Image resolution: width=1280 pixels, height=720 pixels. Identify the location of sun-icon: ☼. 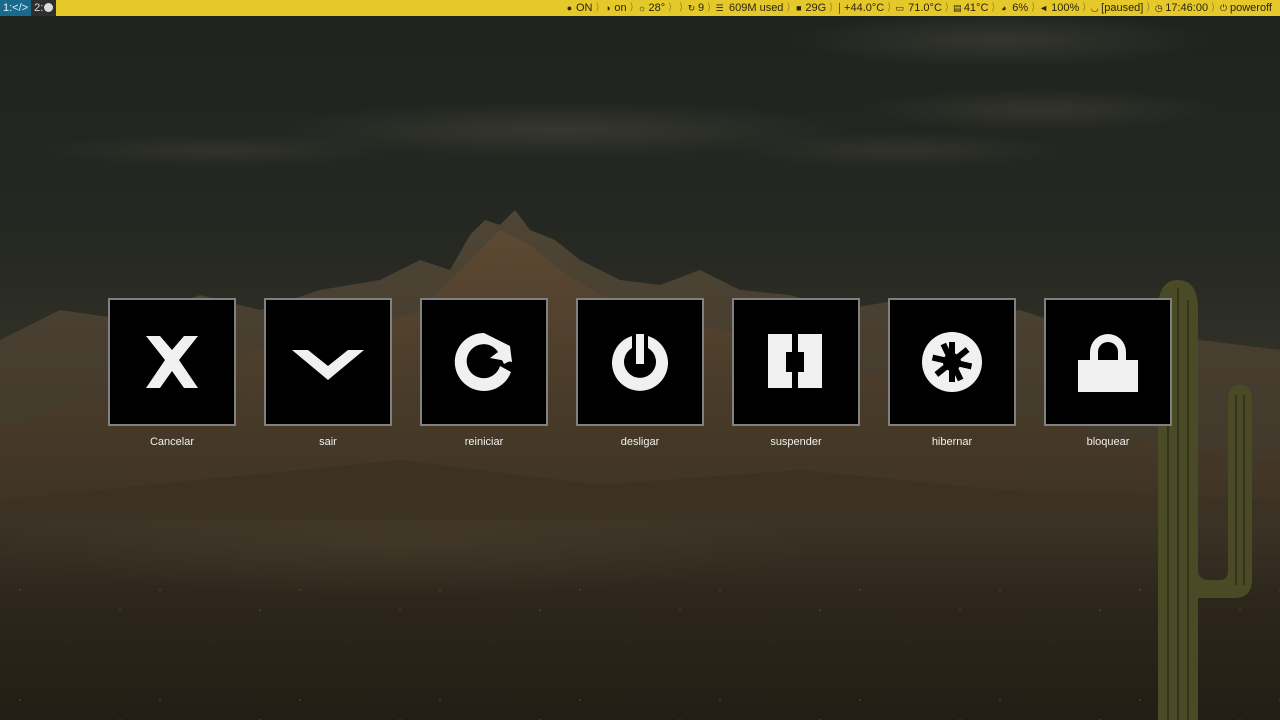
(642, 8).